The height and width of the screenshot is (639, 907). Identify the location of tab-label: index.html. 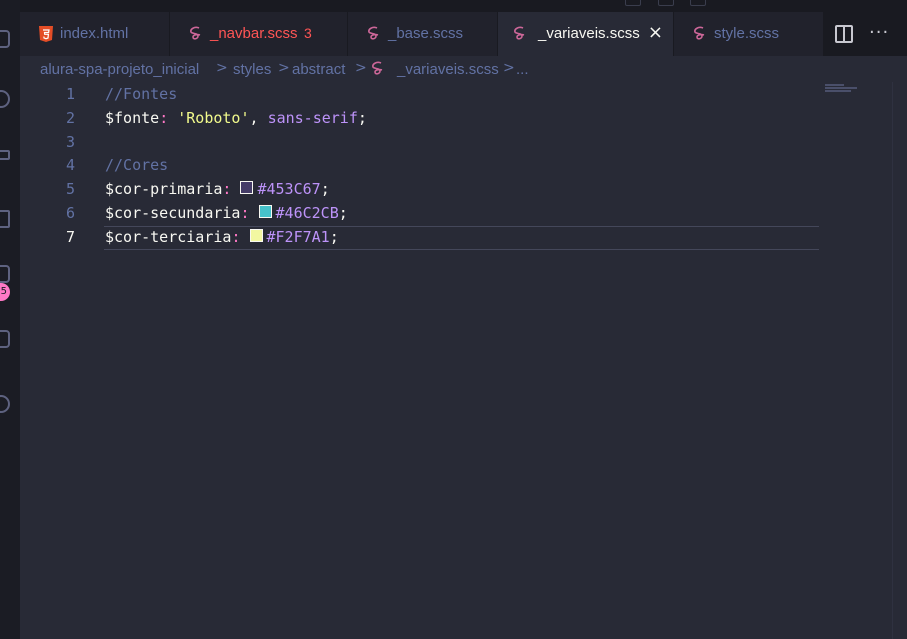
(94, 33).